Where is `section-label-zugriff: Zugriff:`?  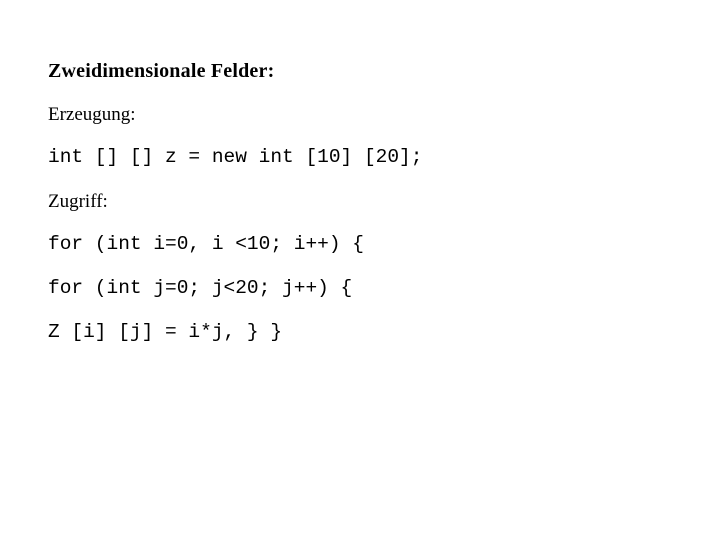 section-label-zugriff: Zugriff: is located at coordinates (78, 201).